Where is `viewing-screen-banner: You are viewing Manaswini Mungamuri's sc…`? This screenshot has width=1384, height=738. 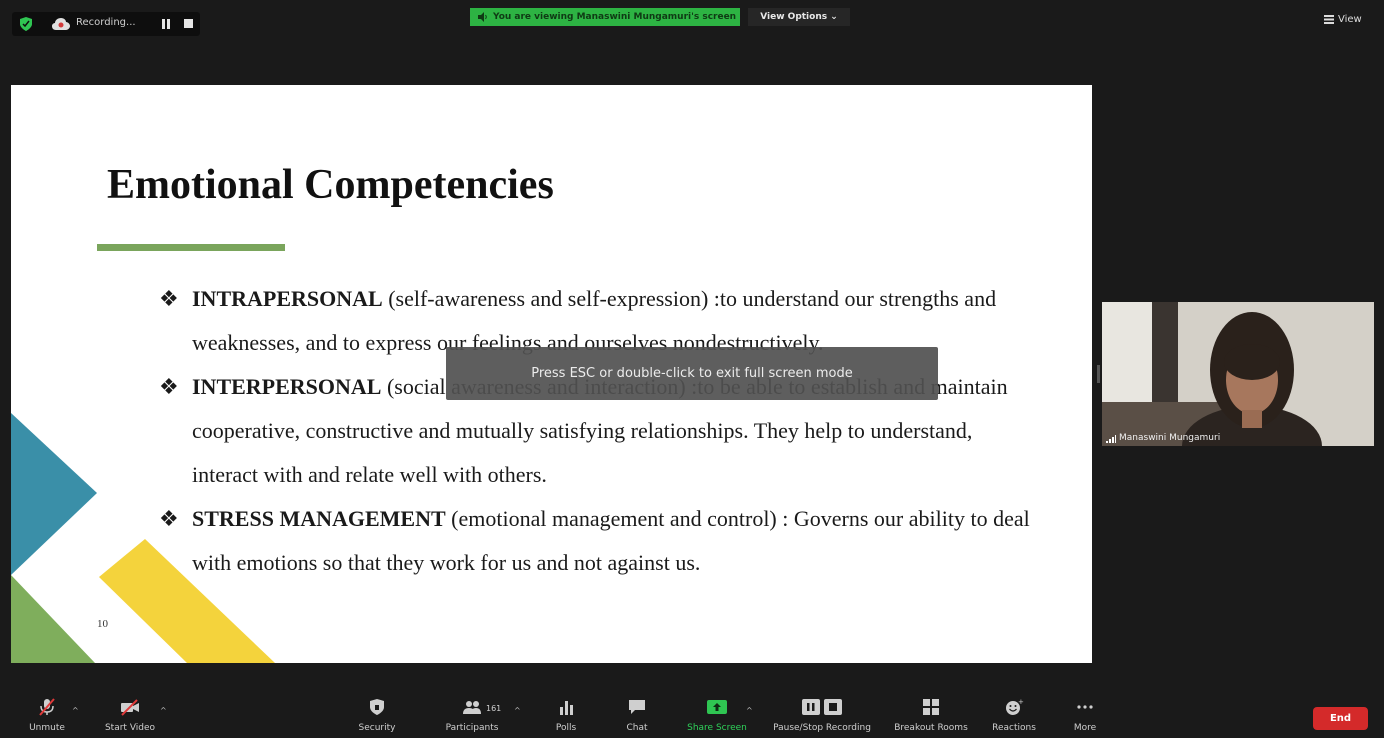
viewing-screen-banner: You are viewing Manaswini Mungamuri's sc… is located at coordinates (605, 17).